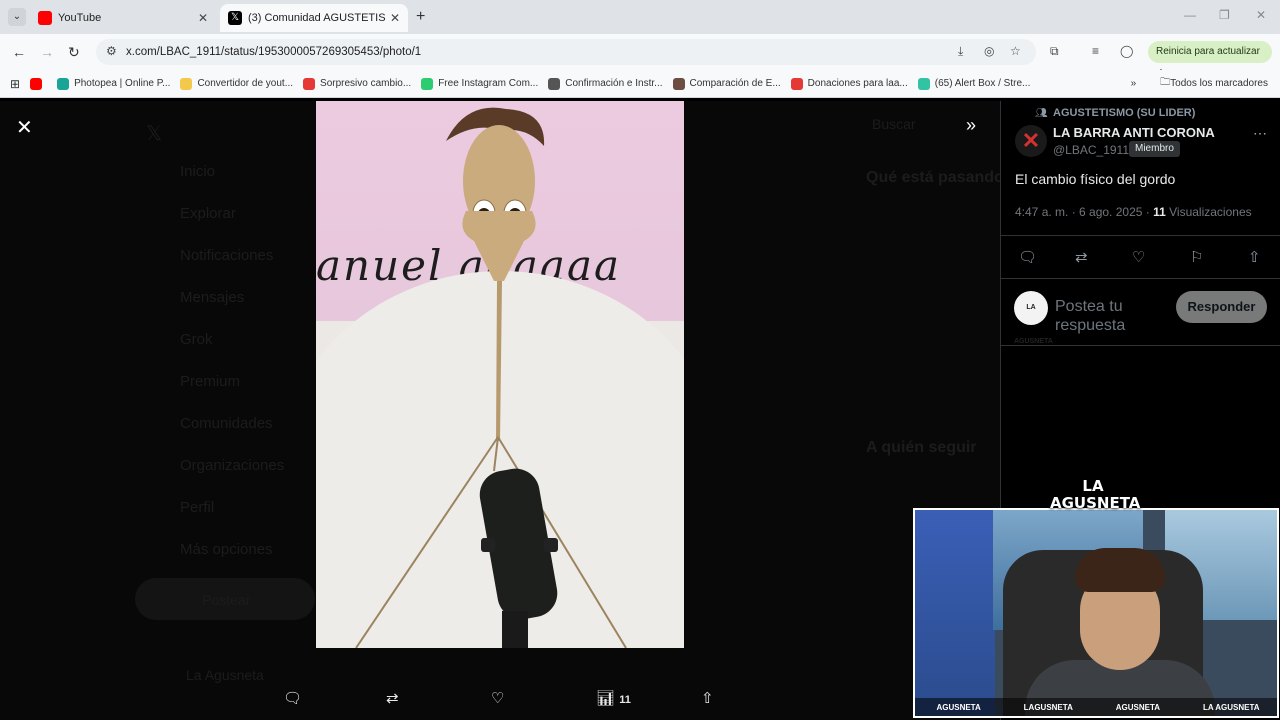  Describe the element at coordinates (235, 18) in the screenshot. I see `x-icon: 𝕏` at that location.